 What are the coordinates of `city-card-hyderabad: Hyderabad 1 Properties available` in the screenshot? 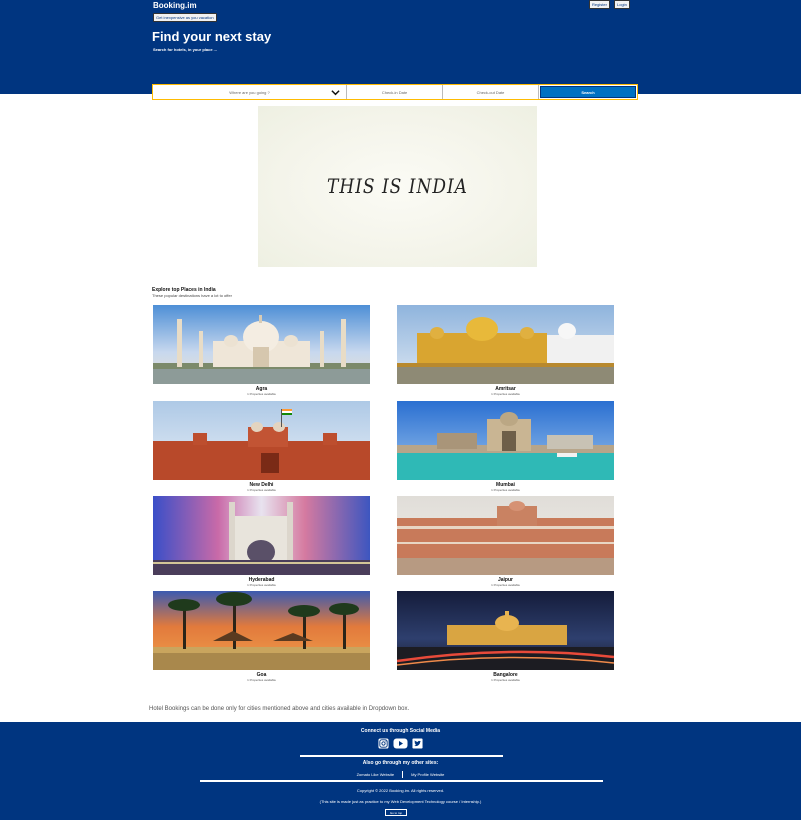 It's located at (261, 541).